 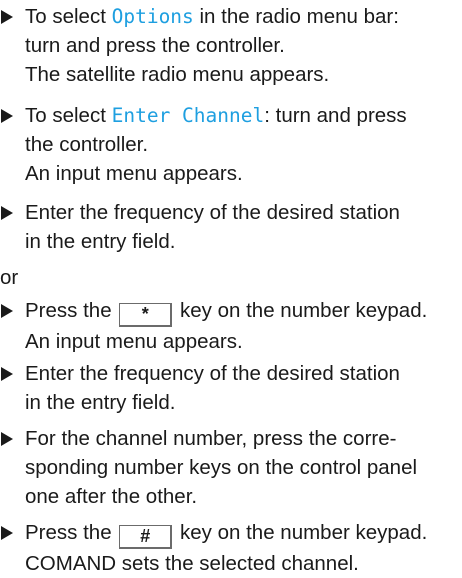 I want to click on step-text: in the radio menu bar:, so click(x=296, y=16).